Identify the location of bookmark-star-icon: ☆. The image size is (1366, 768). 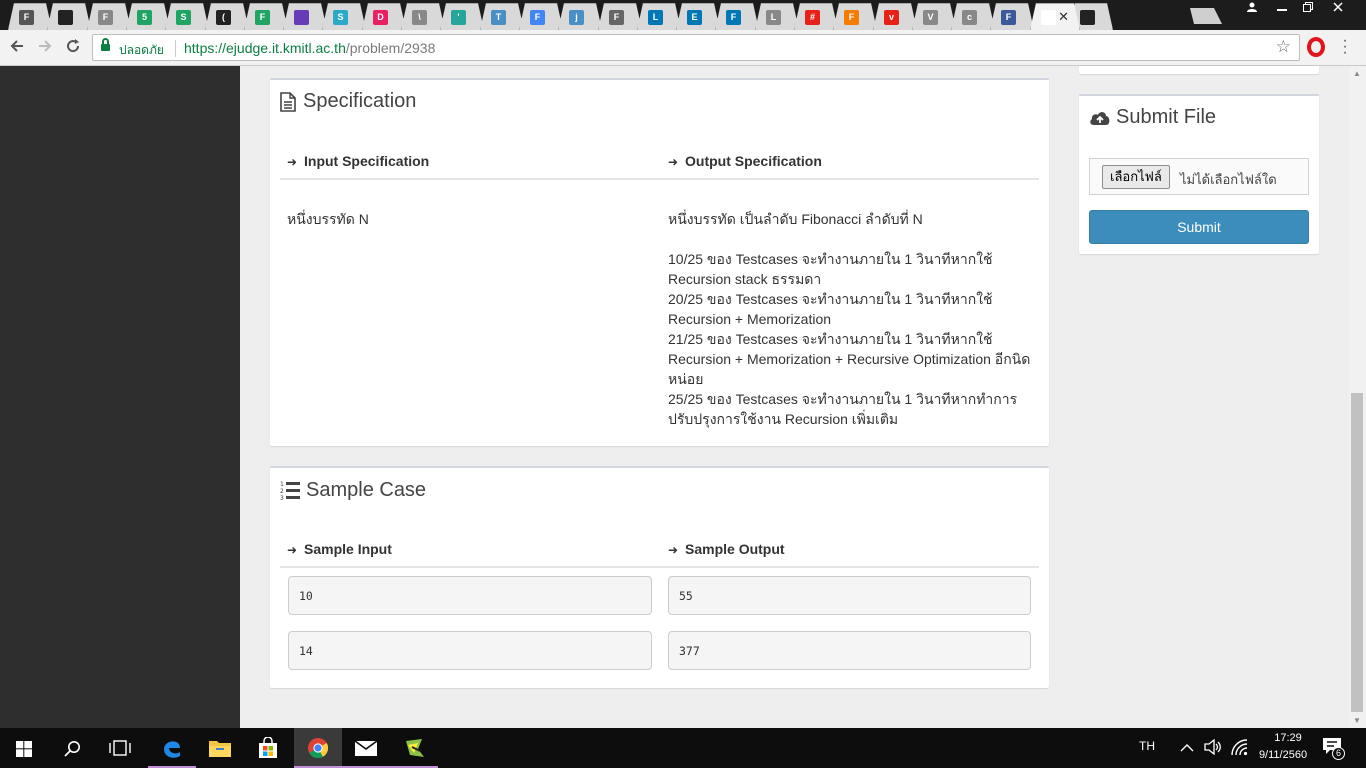
(1283, 47).